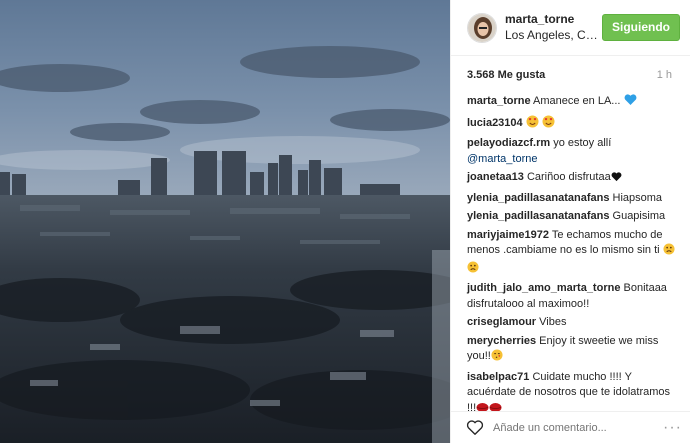  What do you see at coordinates (497, 358) in the screenshot?
I see `kiss-face-icon` at bounding box center [497, 358].